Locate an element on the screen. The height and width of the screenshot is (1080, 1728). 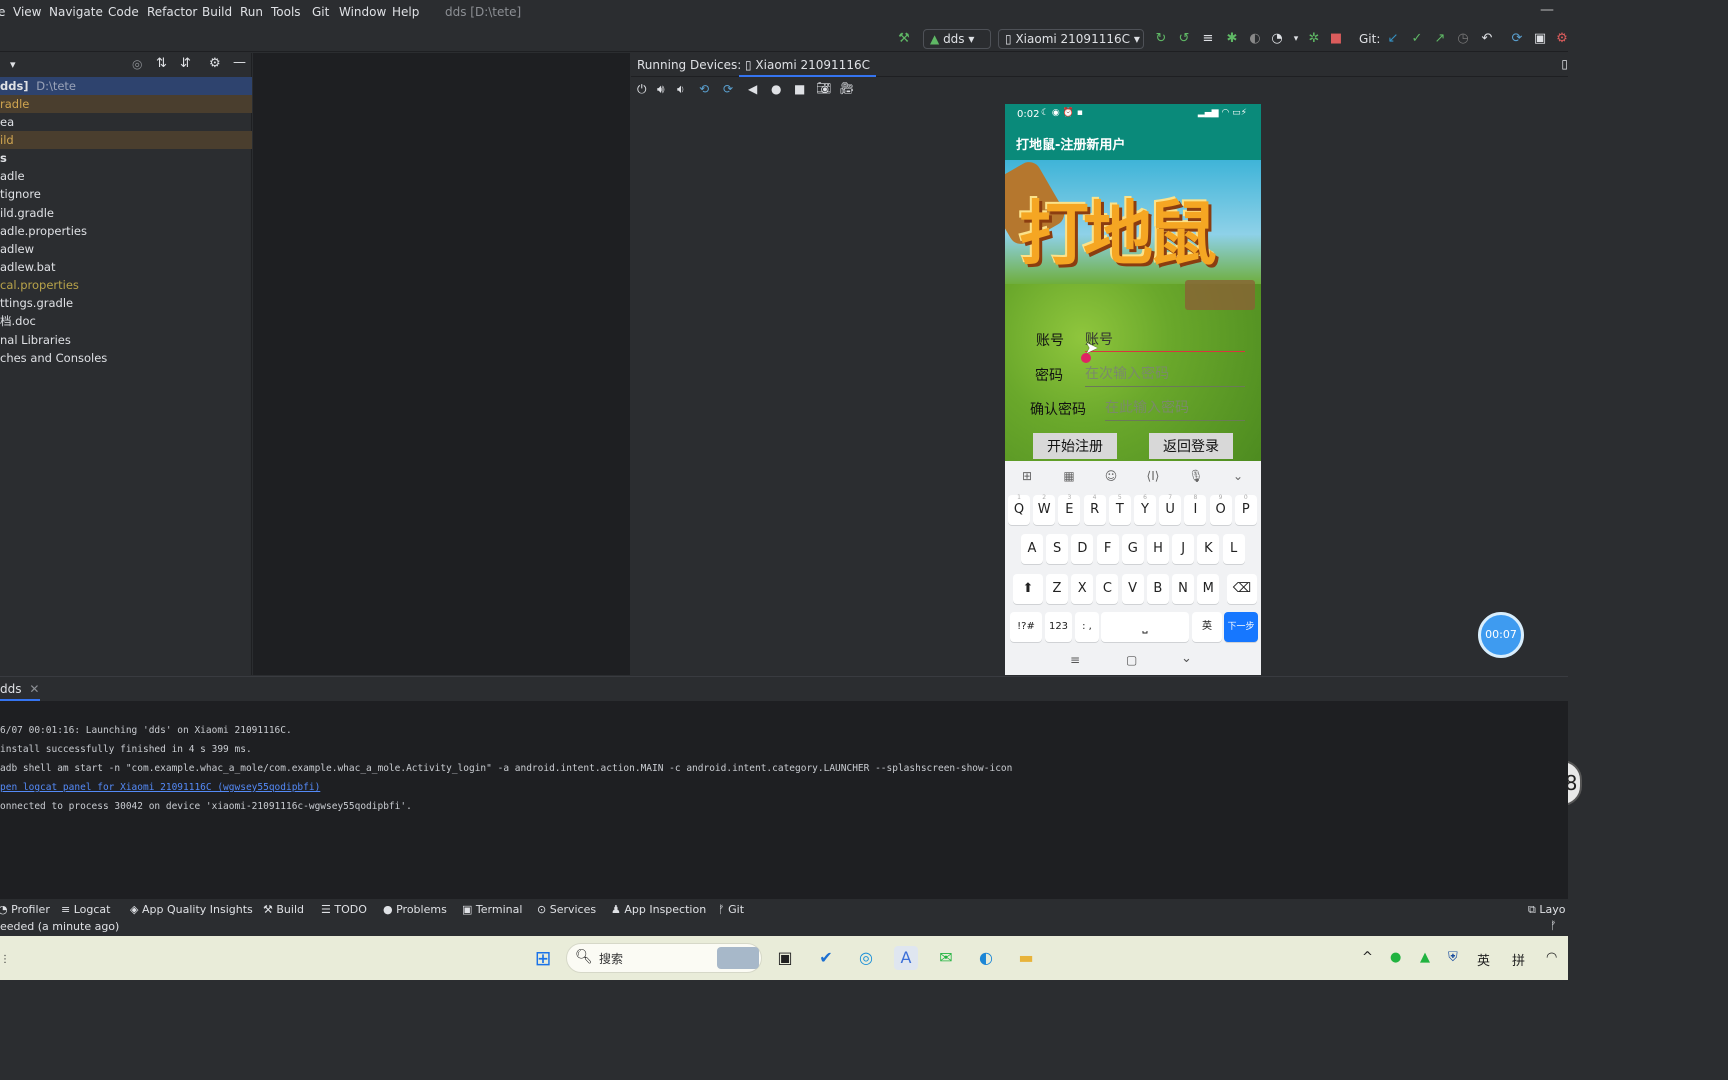
key-p: 0P is located at coordinates (1245, 509).